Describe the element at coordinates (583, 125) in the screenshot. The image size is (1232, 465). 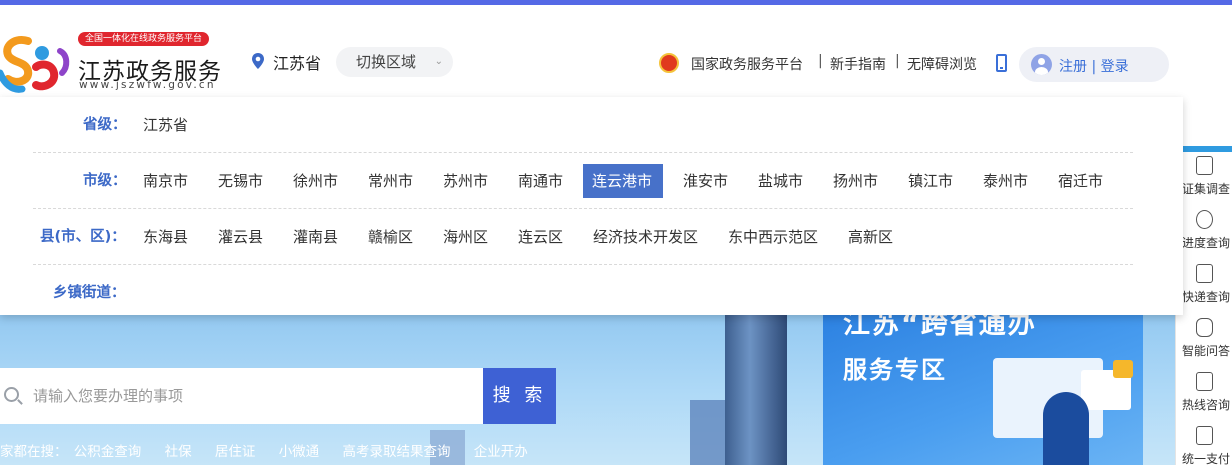
I see `region-row-province: 省级： 江苏省` at that location.